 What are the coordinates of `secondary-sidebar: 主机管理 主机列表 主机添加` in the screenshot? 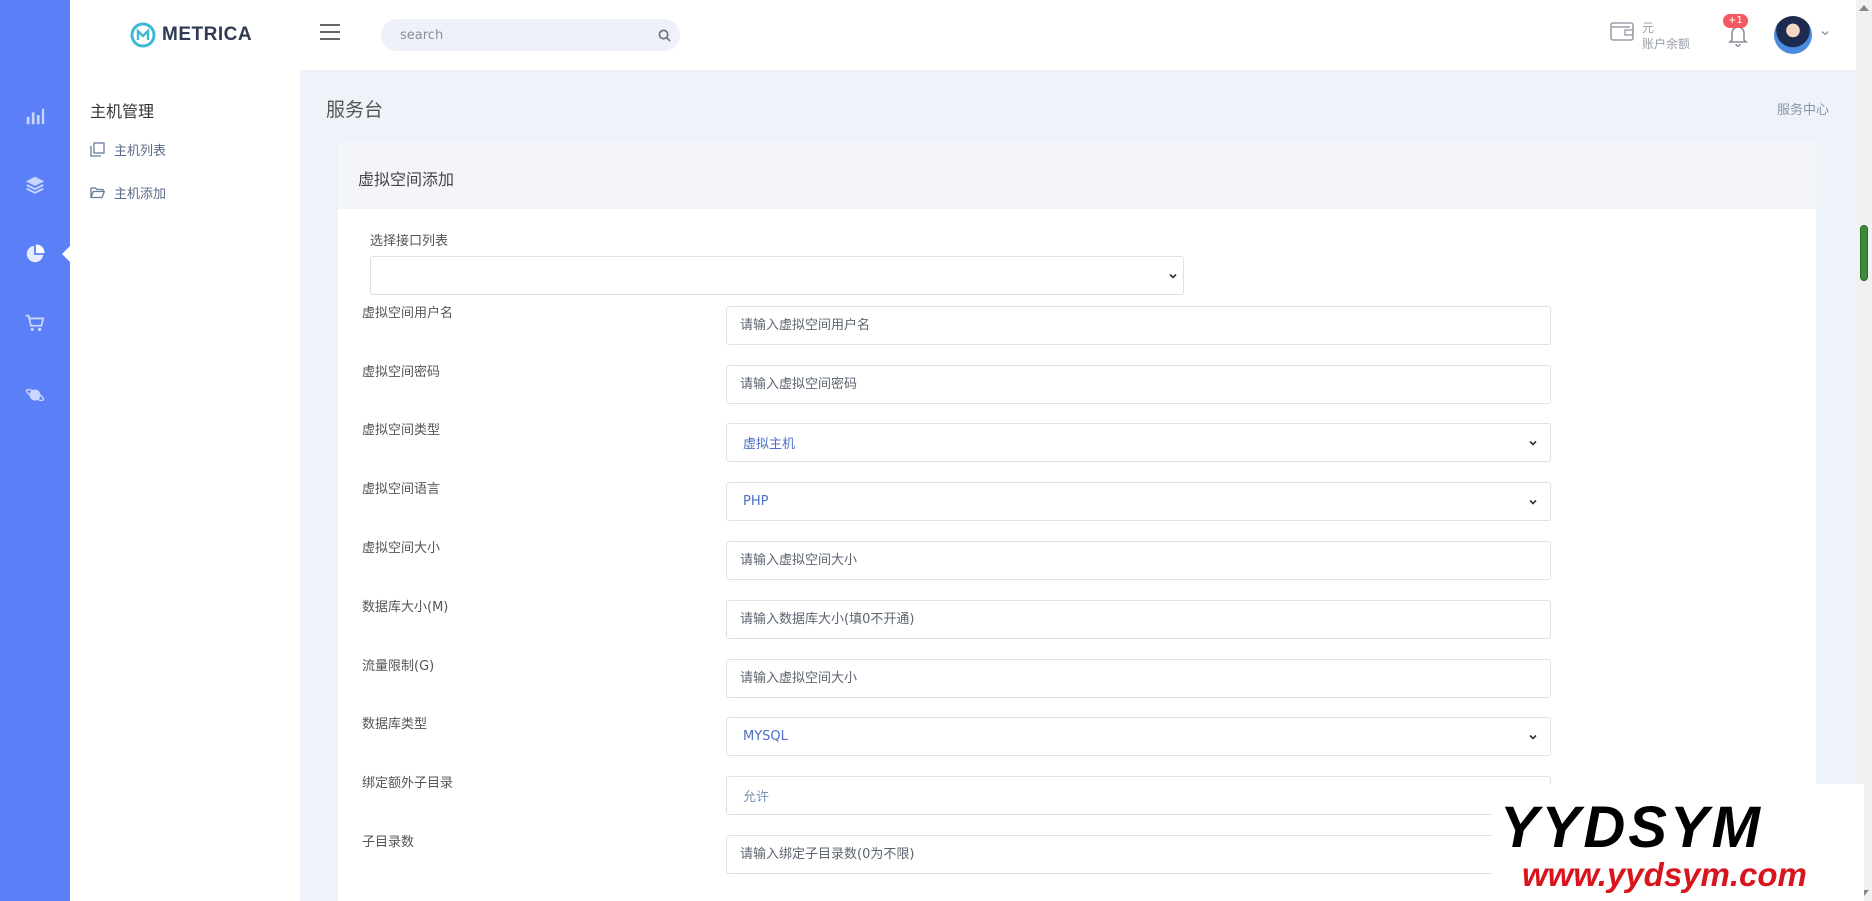 It's located at (185, 485).